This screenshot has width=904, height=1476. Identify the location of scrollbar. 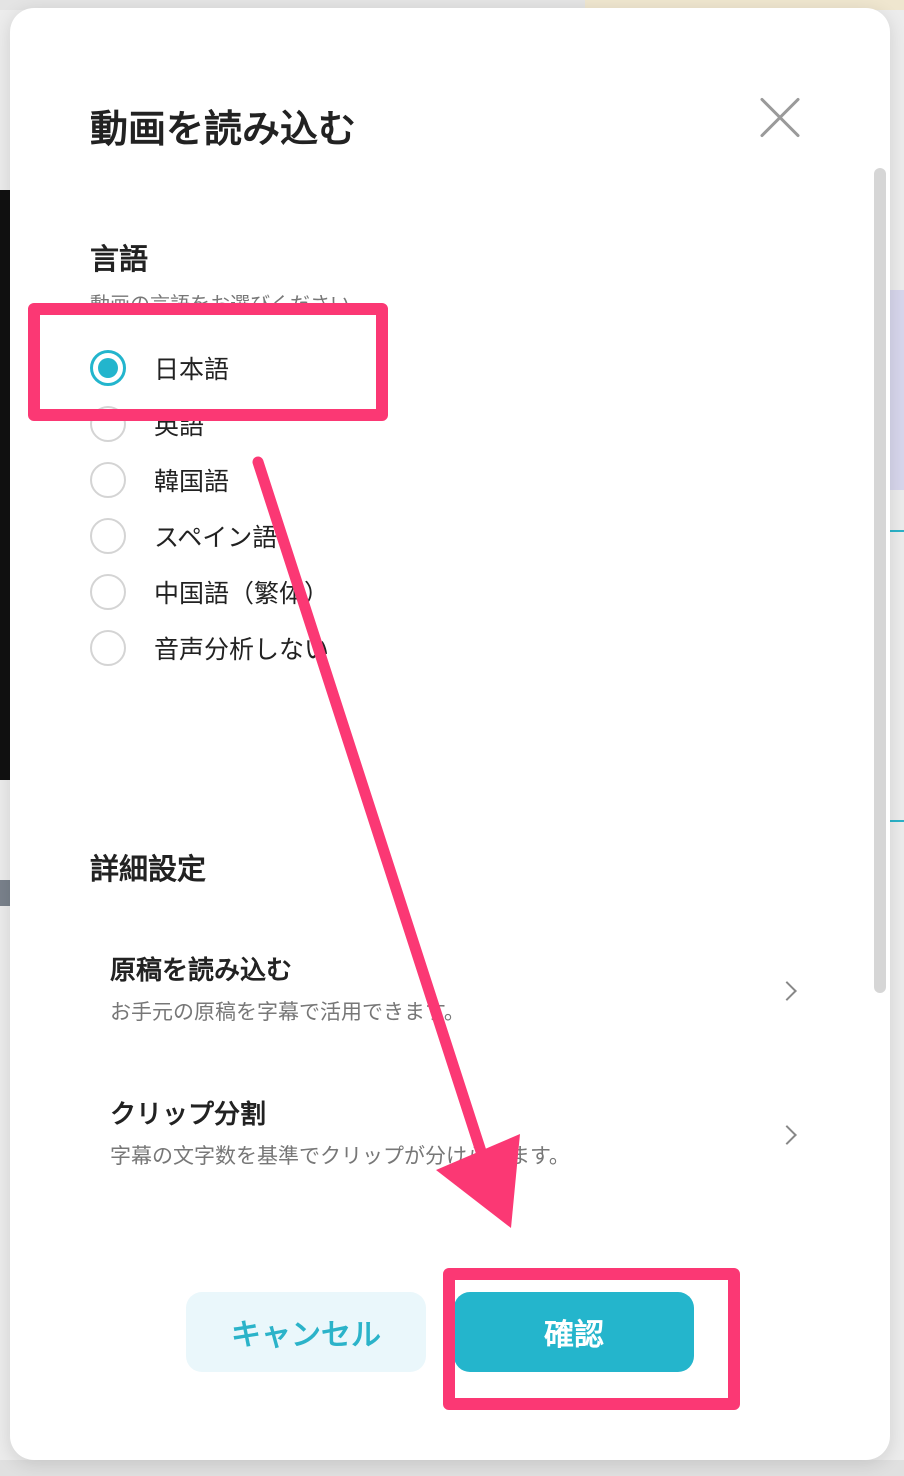
(880, 580).